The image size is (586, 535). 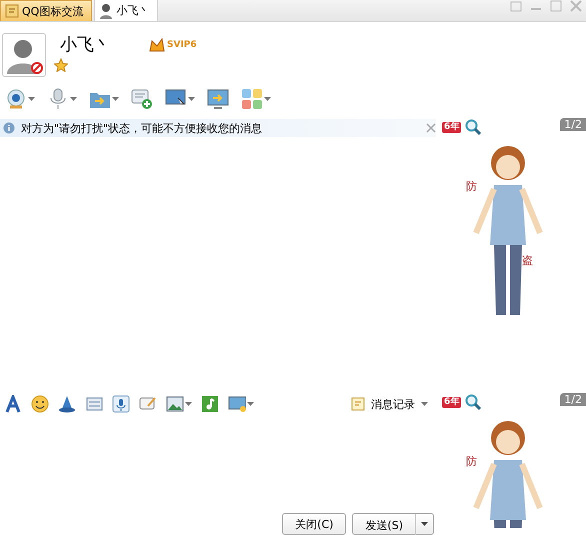 I want to click on star-icon, so click(x=61, y=65).